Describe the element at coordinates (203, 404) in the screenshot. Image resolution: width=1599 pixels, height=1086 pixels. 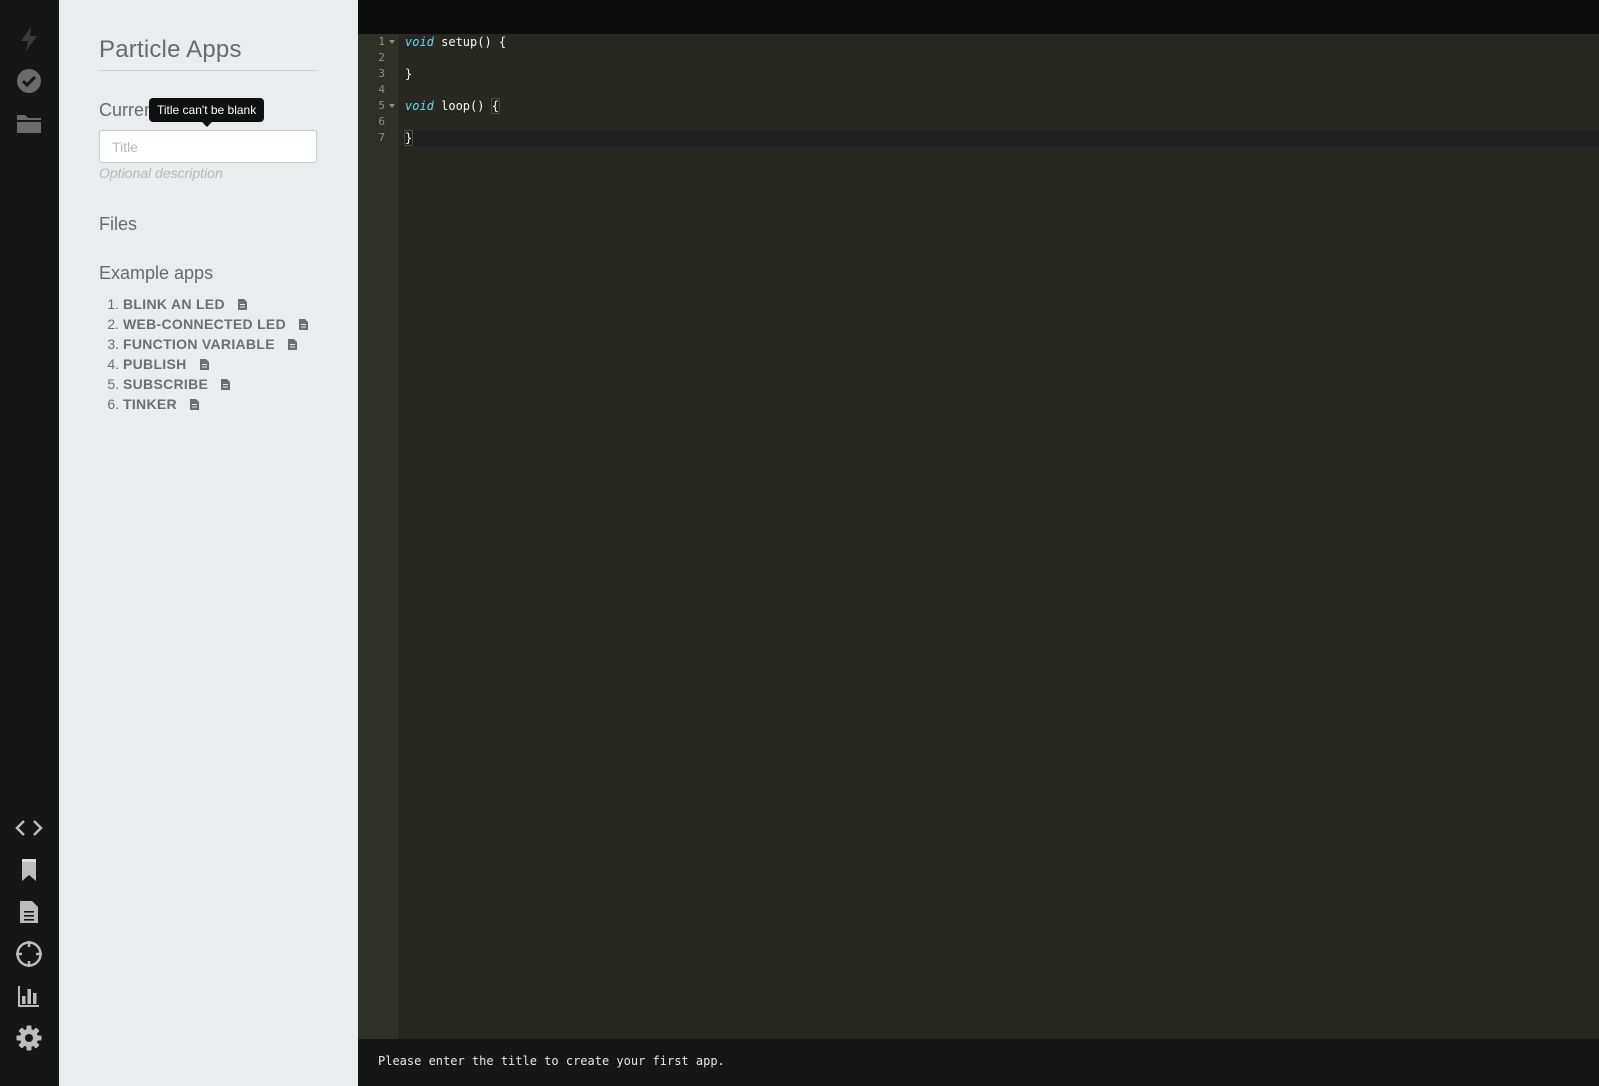
I see `list-item: 6. TINKER` at that location.